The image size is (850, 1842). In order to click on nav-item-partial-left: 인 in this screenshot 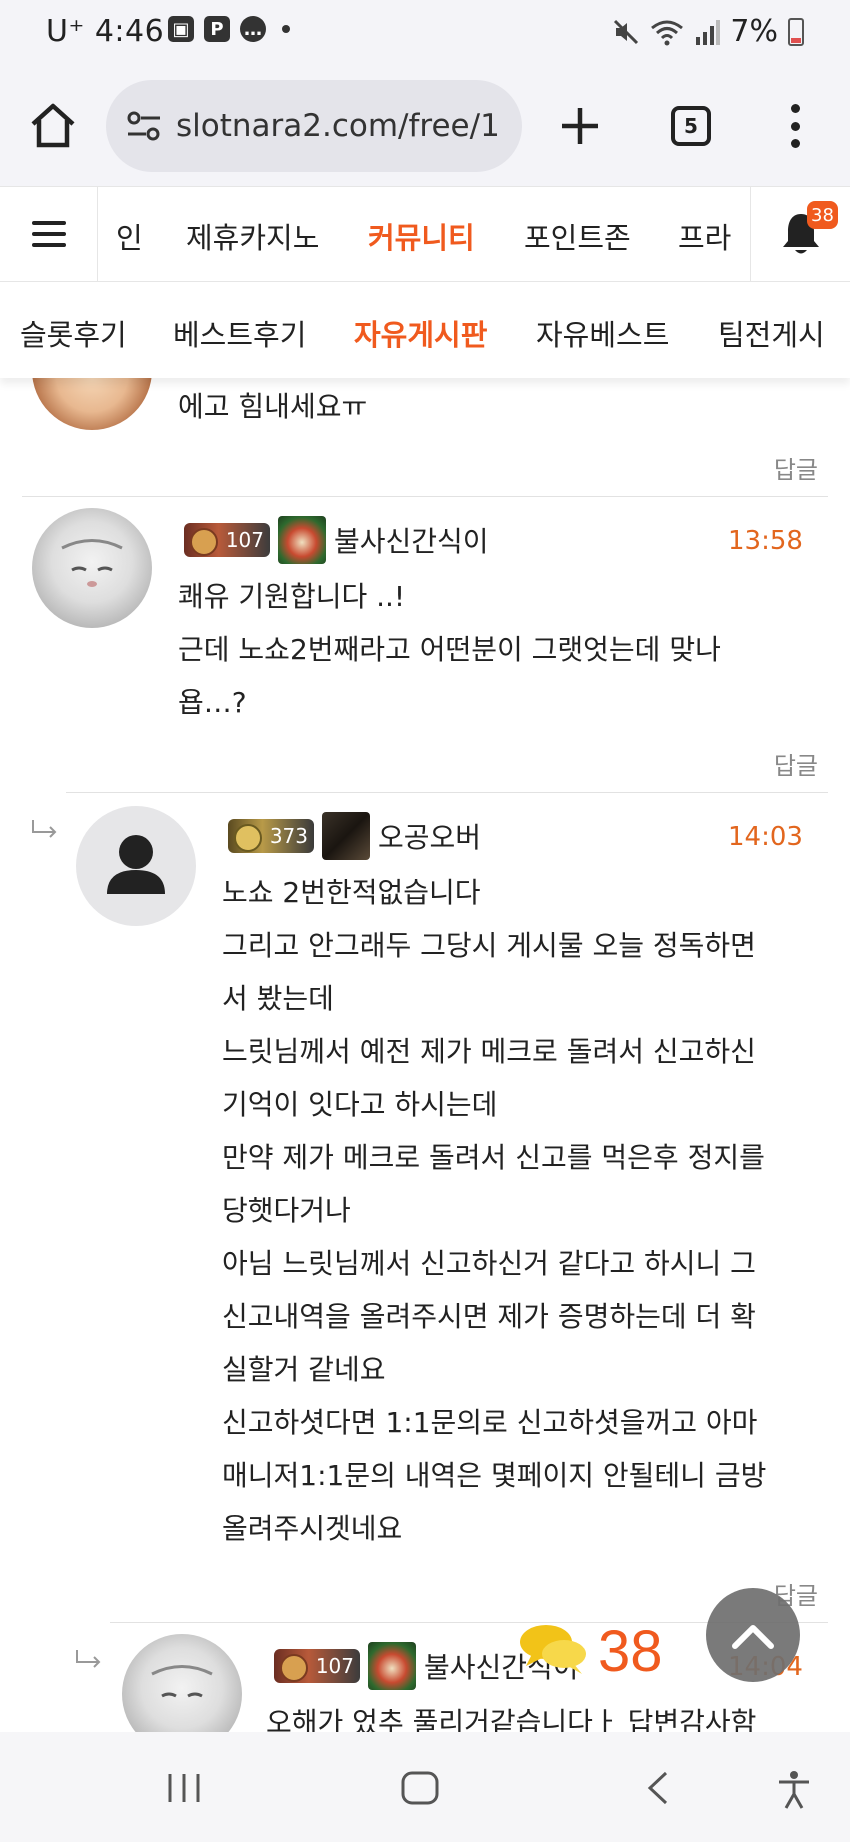, I will do `click(129, 236)`.